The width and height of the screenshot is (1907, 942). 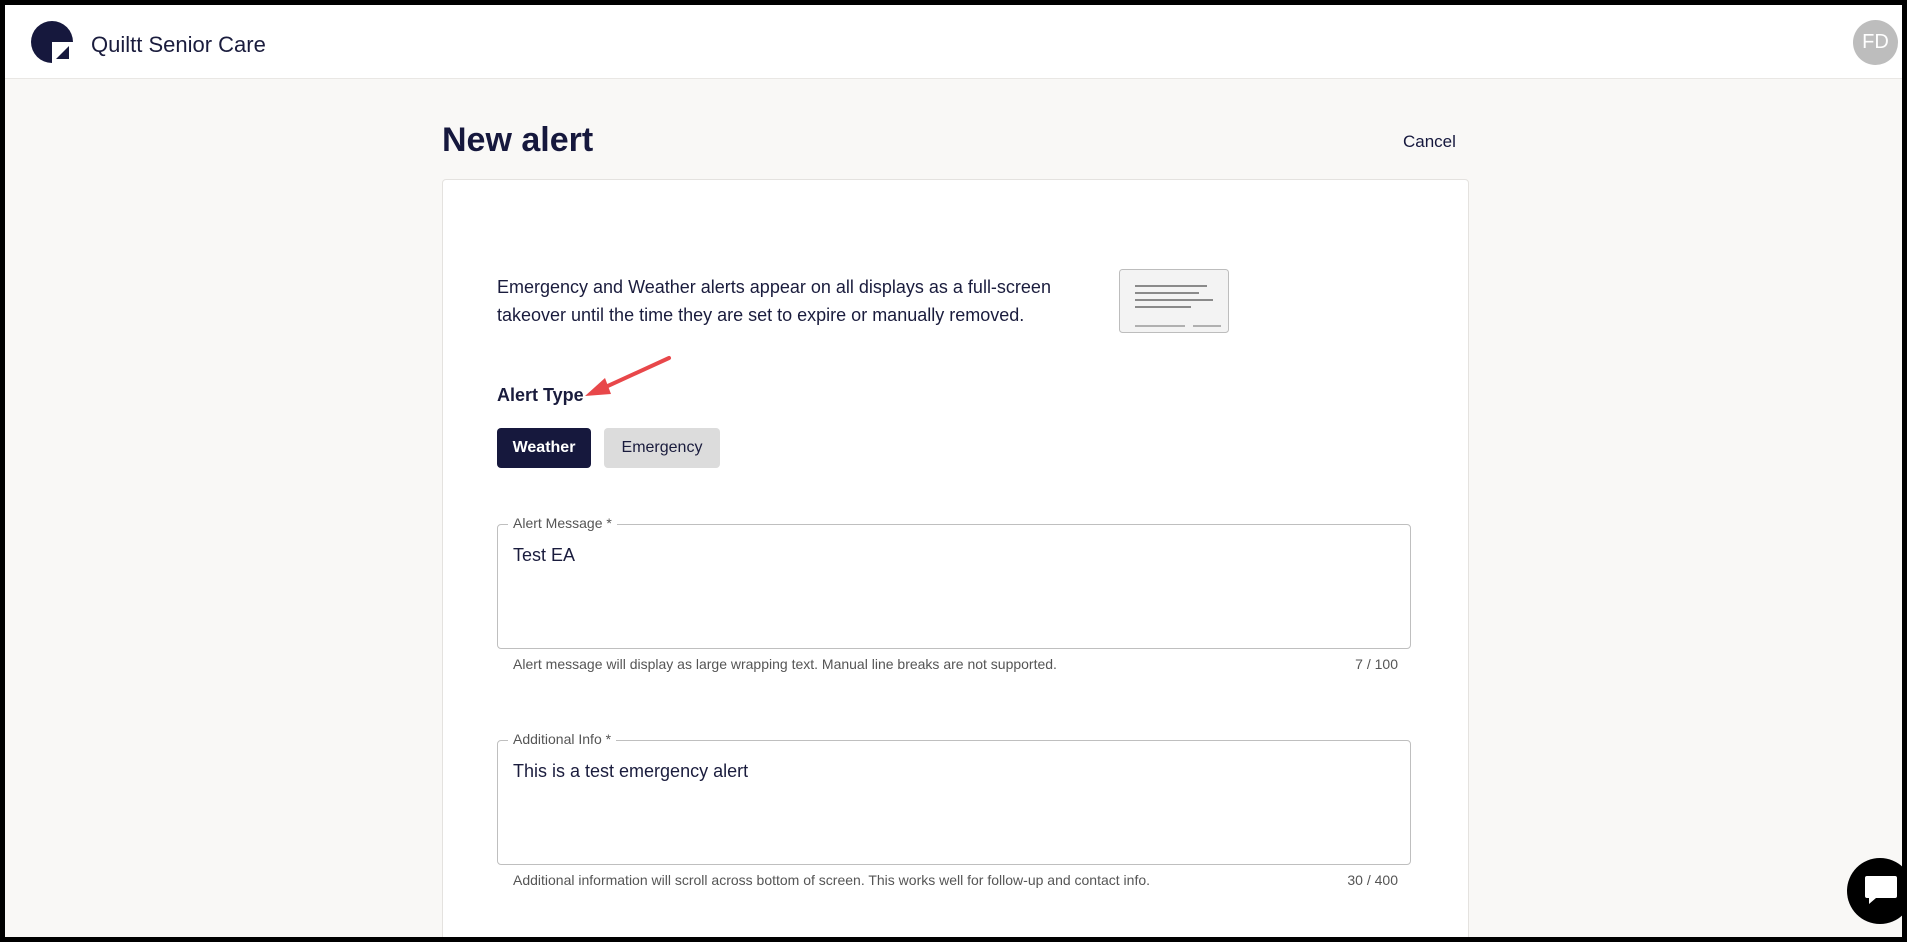 What do you see at coordinates (562, 739) in the screenshot?
I see `additional-info-label: Additional Info *` at bounding box center [562, 739].